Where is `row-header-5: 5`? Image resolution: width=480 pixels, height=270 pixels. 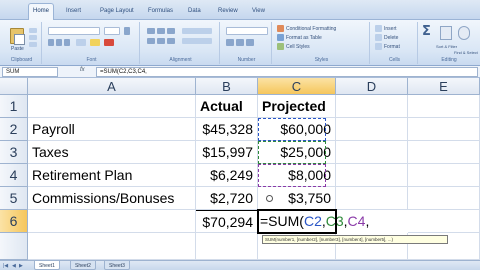 row-header-5: 5 is located at coordinates (14, 198).